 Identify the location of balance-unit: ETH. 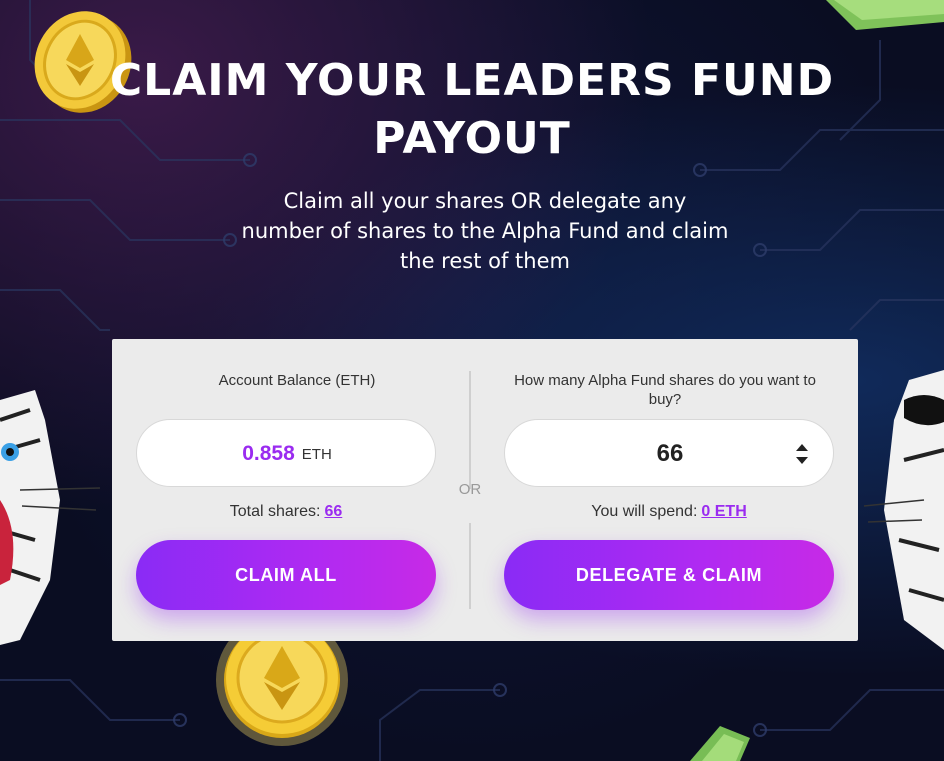
(316, 454).